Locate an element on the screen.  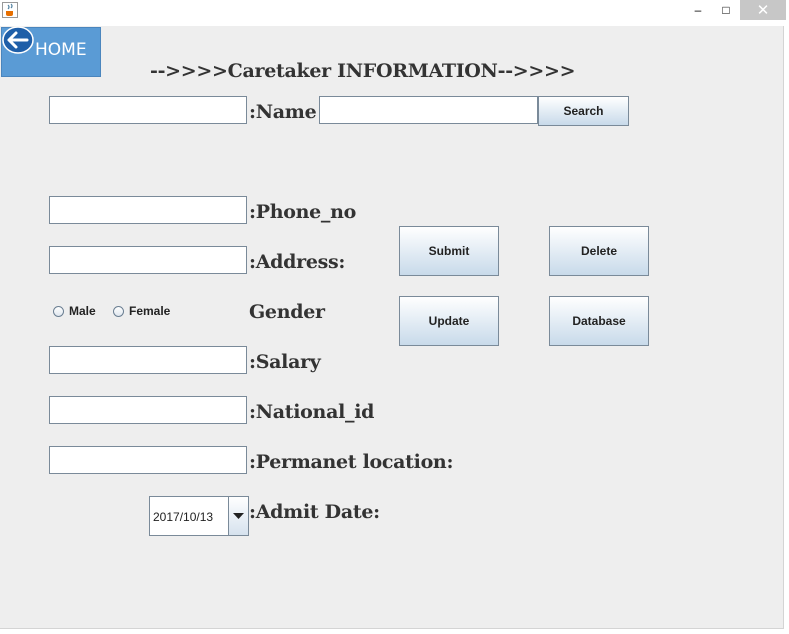
close-button: ✕ is located at coordinates (763, 10).